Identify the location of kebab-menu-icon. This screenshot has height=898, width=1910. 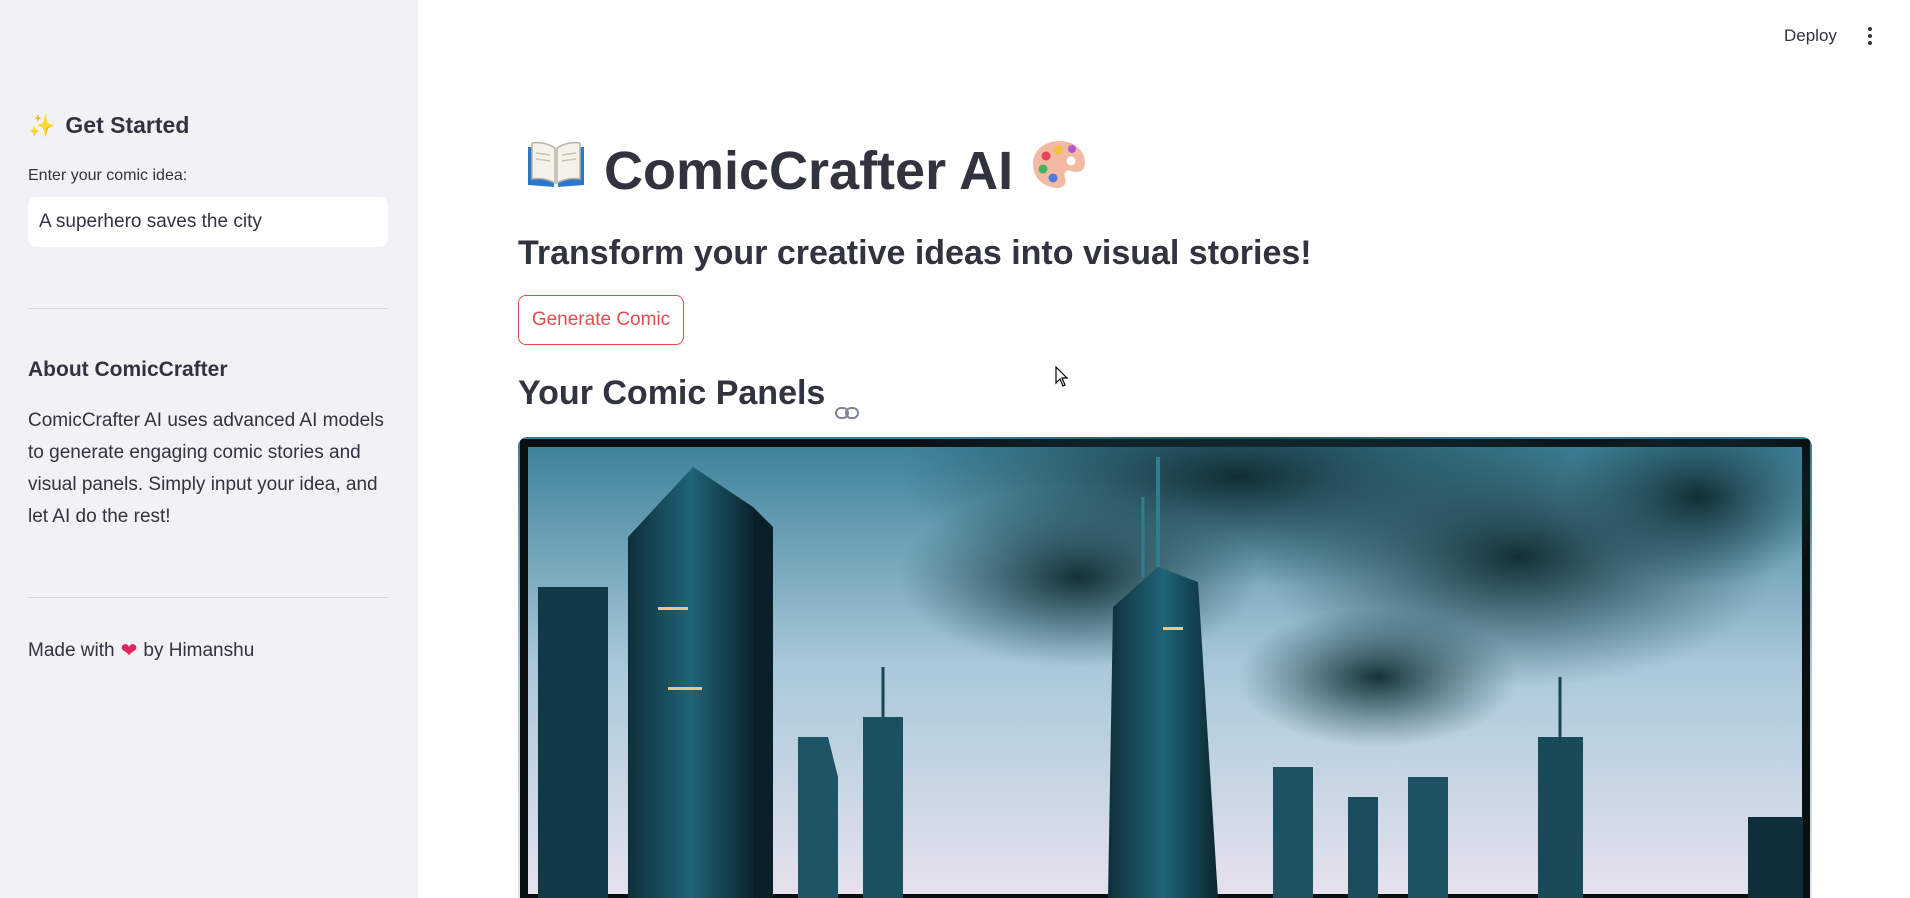
(1870, 36).